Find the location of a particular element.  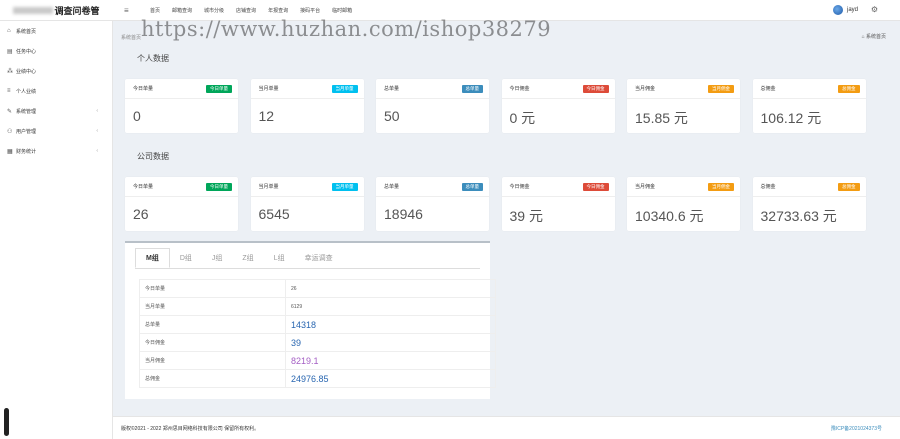

tab-group: 幸运调查 is located at coordinates (319, 258).